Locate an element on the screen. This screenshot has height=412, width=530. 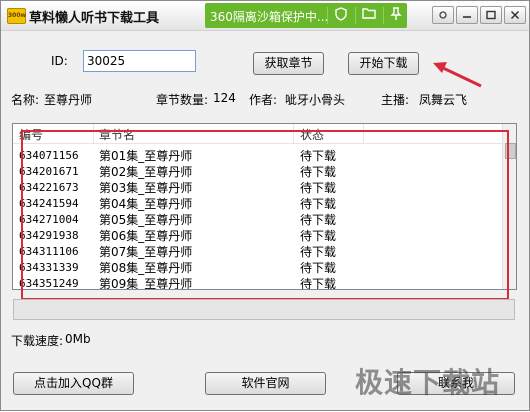
pin-icon is located at coordinates (396, 15).